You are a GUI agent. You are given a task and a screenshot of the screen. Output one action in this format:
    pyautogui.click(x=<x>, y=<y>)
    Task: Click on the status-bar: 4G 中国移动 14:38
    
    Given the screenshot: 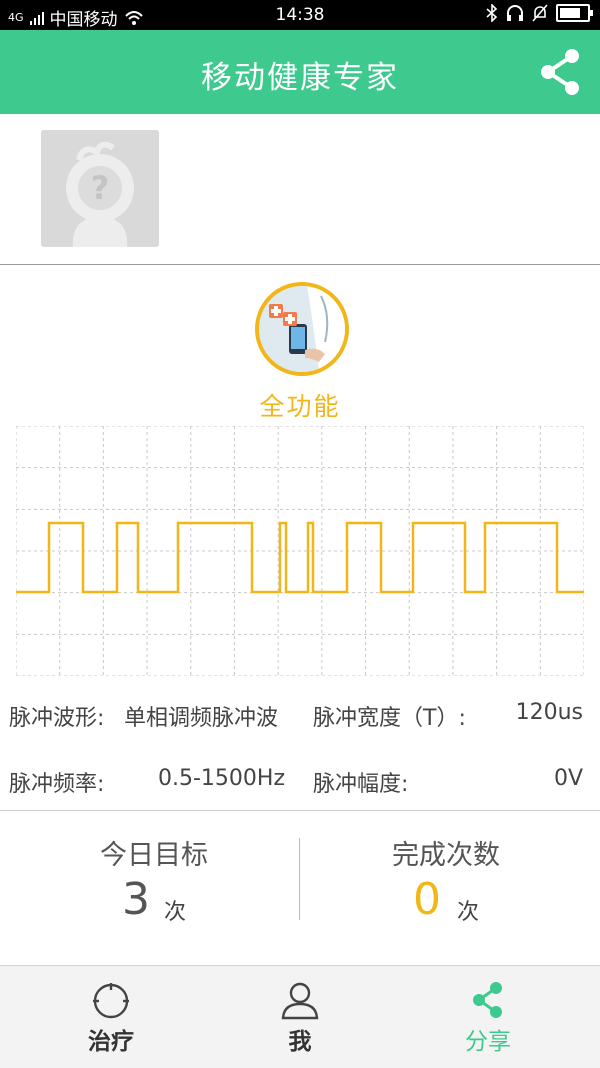 What is the action you would take?
    pyautogui.click(x=300, y=15)
    